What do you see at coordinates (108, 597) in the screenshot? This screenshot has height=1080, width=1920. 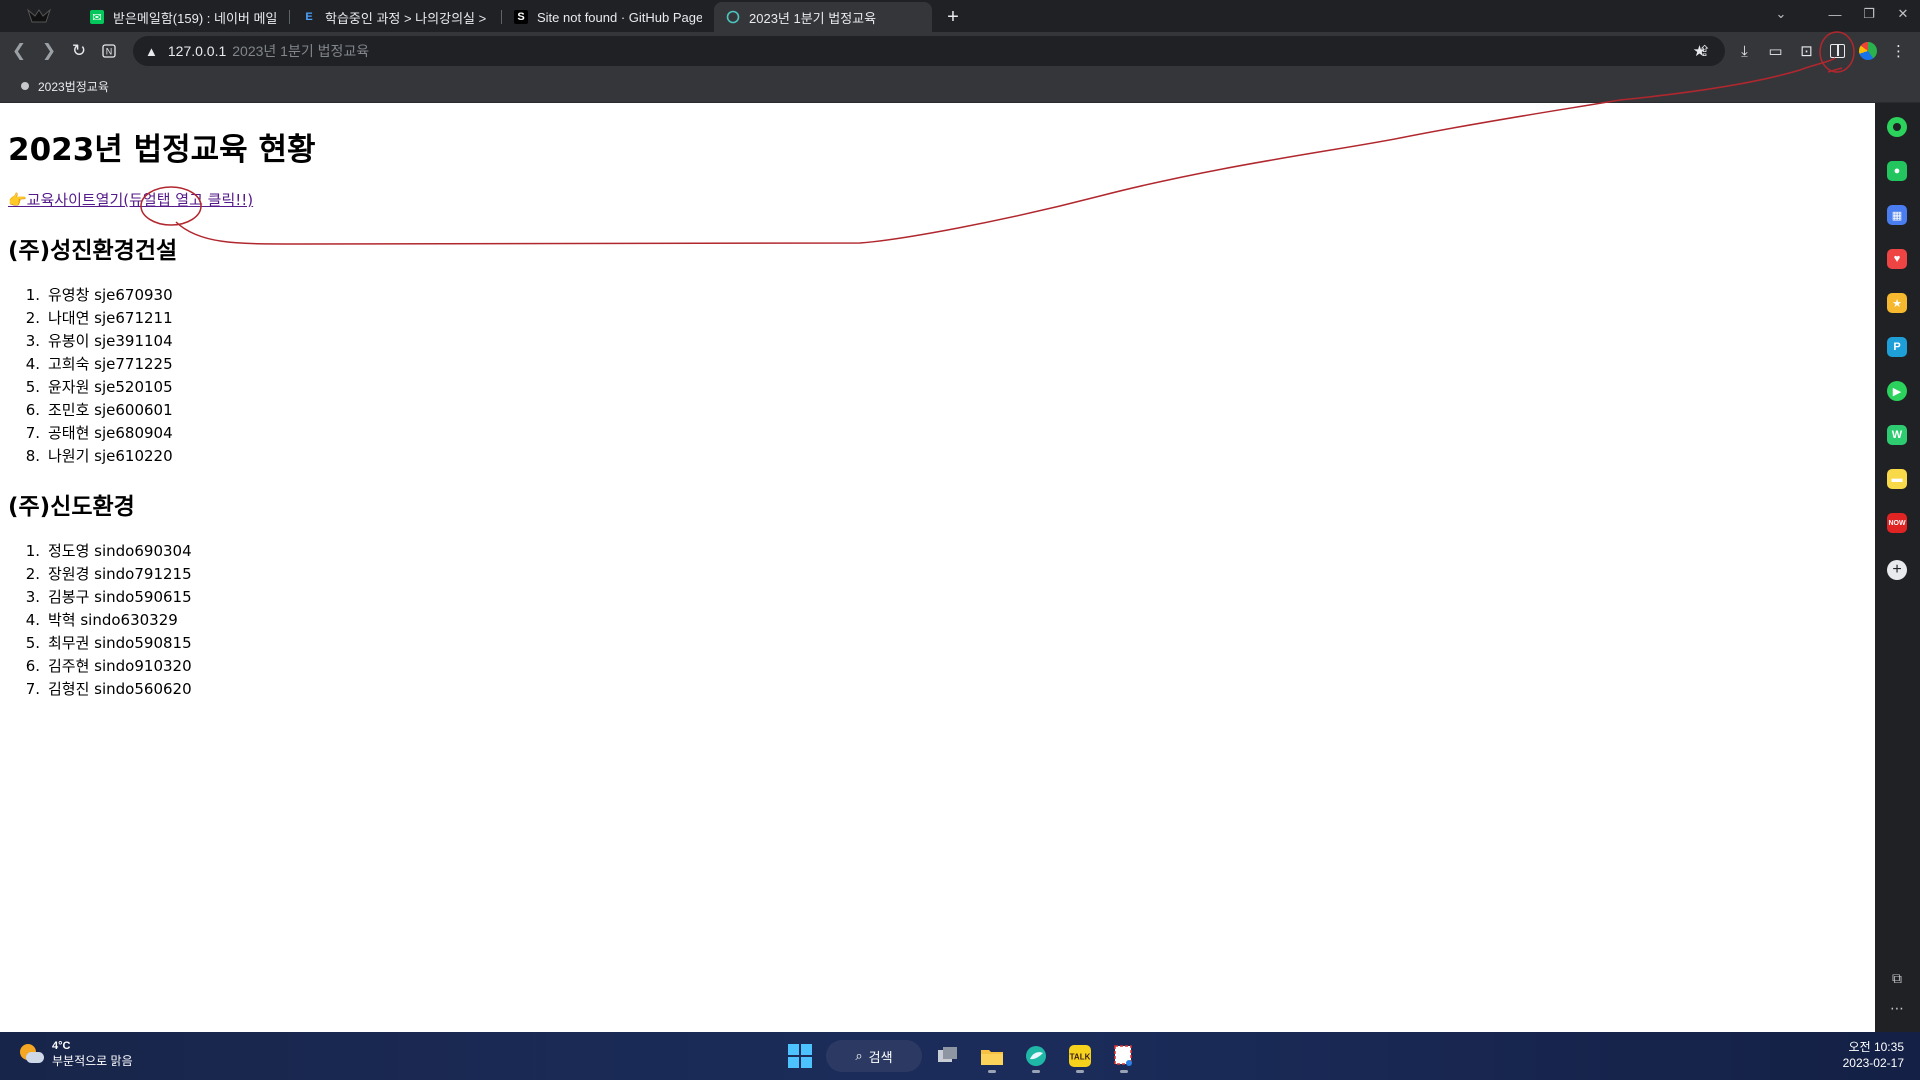 I see `list-item: 3. 김봉구 sindo590615` at bounding box center [108, 597].